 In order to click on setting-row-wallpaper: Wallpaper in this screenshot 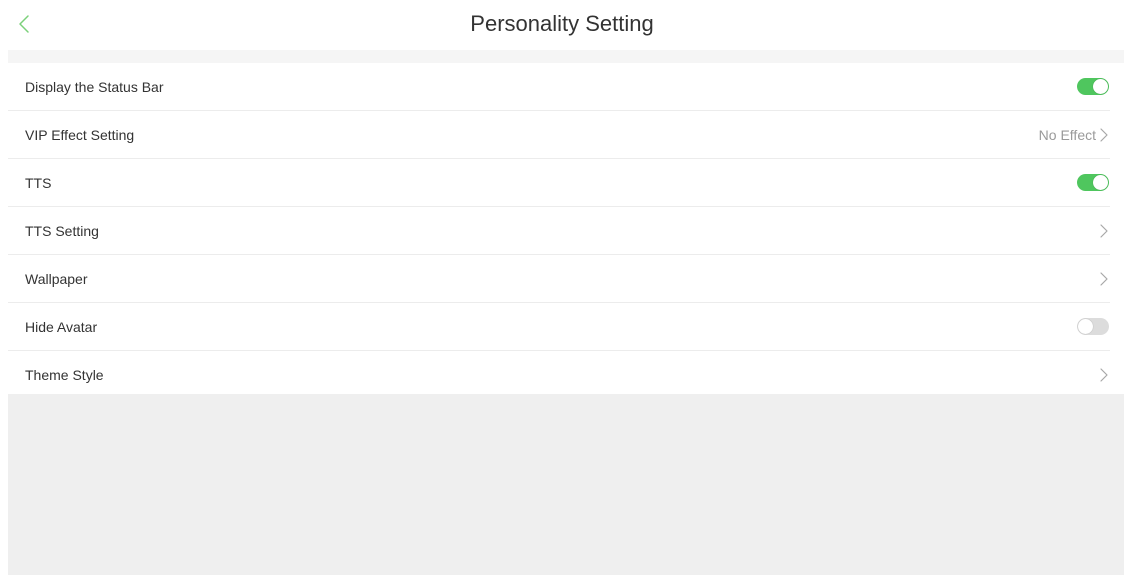, I will do `click(559, 279)`.